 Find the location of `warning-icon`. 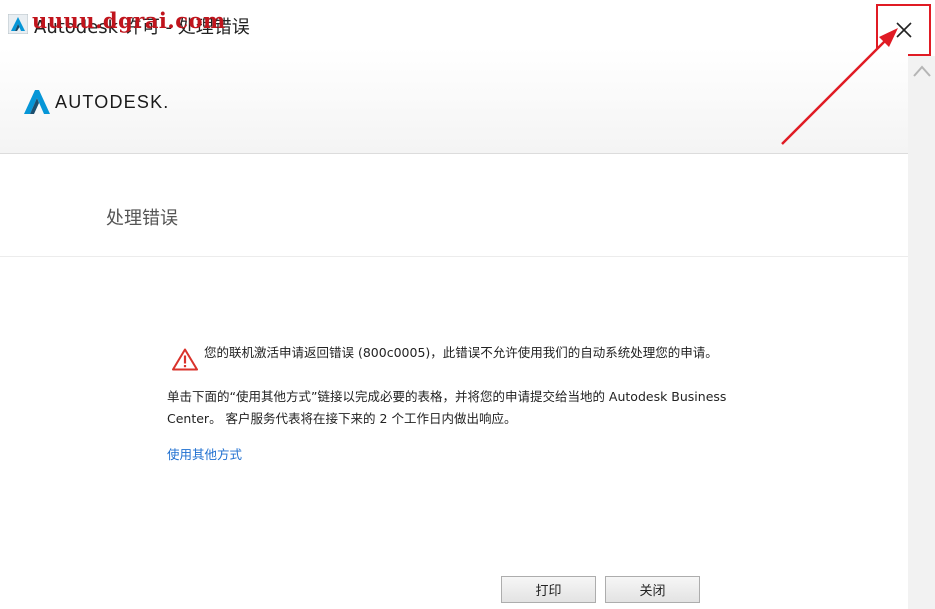

warning-icon is located at coordinates (185, 359).